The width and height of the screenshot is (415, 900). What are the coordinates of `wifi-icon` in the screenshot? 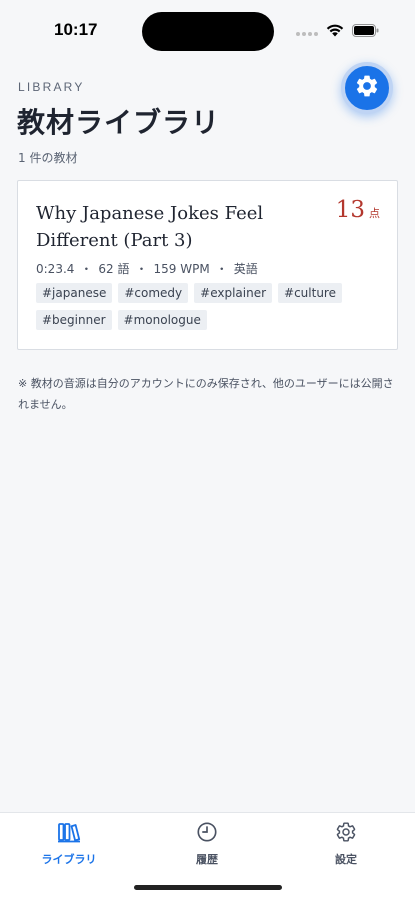 It's located at (335, 31).